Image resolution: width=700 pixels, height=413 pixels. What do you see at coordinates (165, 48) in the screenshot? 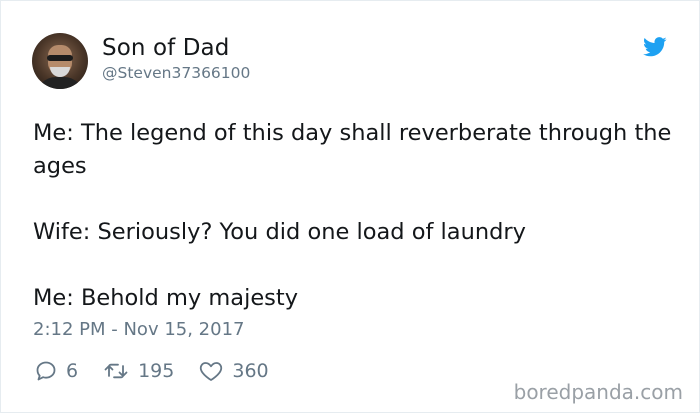
I see `display-name: Son of Dad` at bounding box center [165, 48].